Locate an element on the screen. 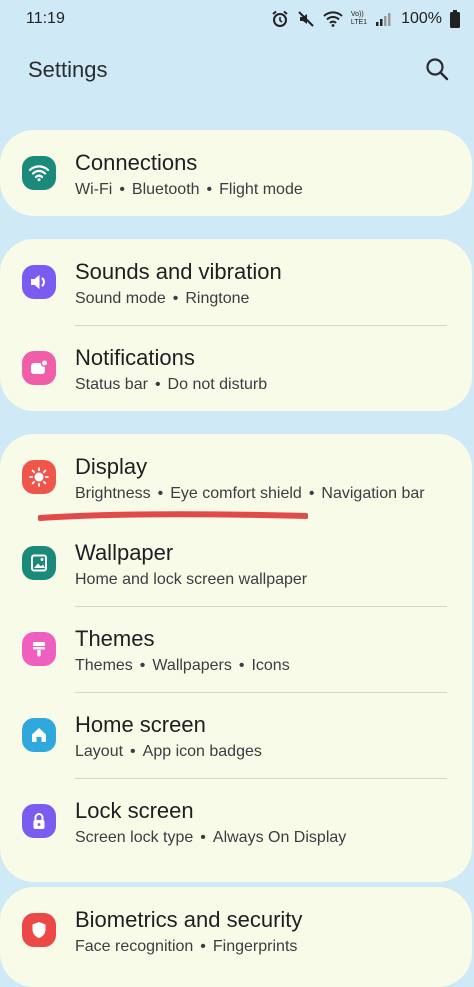 The height and width of the screenshot is (987, 474). subtitle-part: Eye comfort shield is located at coordinates (236, 493).